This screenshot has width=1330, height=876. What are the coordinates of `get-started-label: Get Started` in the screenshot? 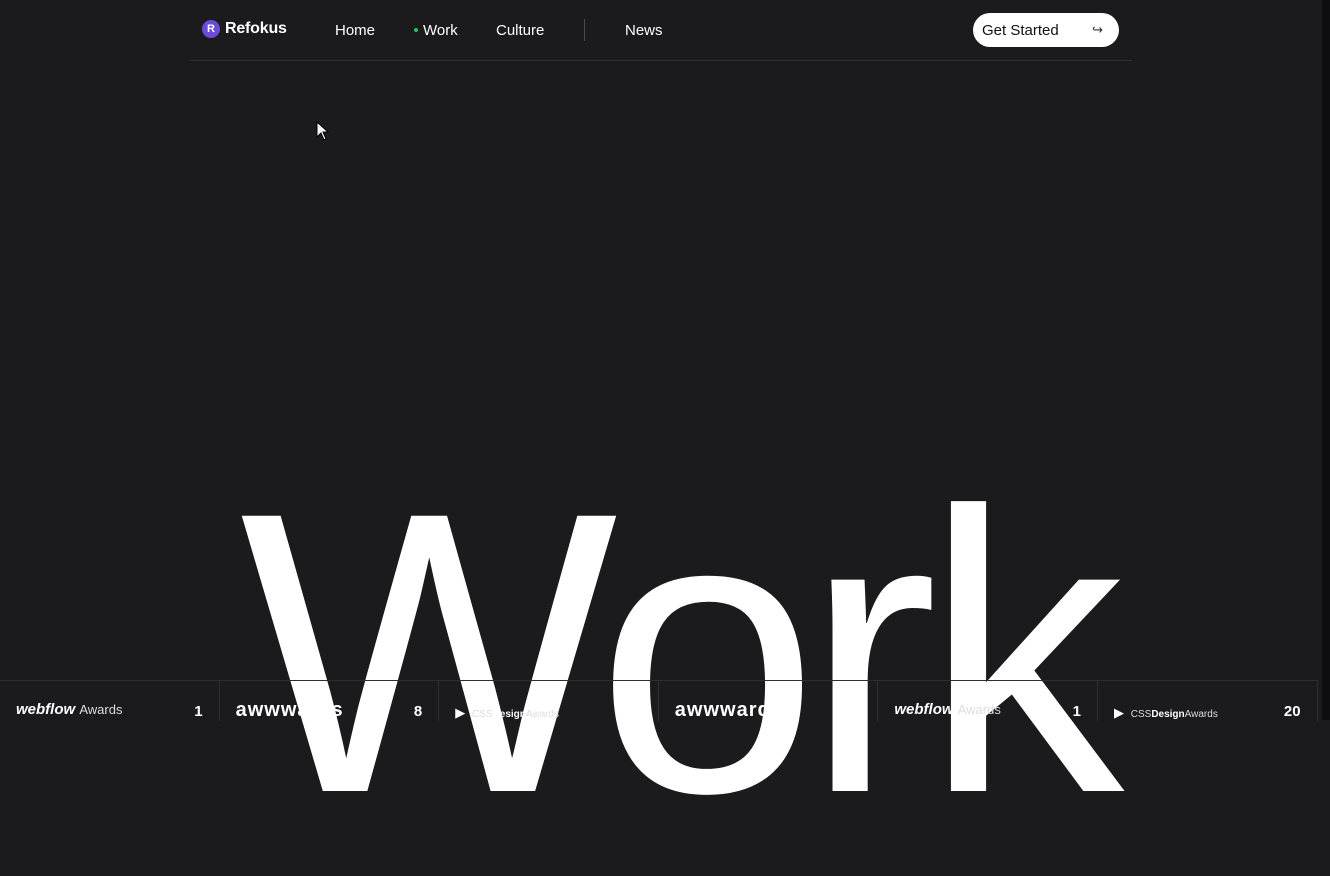 It's located at (1020, 30).